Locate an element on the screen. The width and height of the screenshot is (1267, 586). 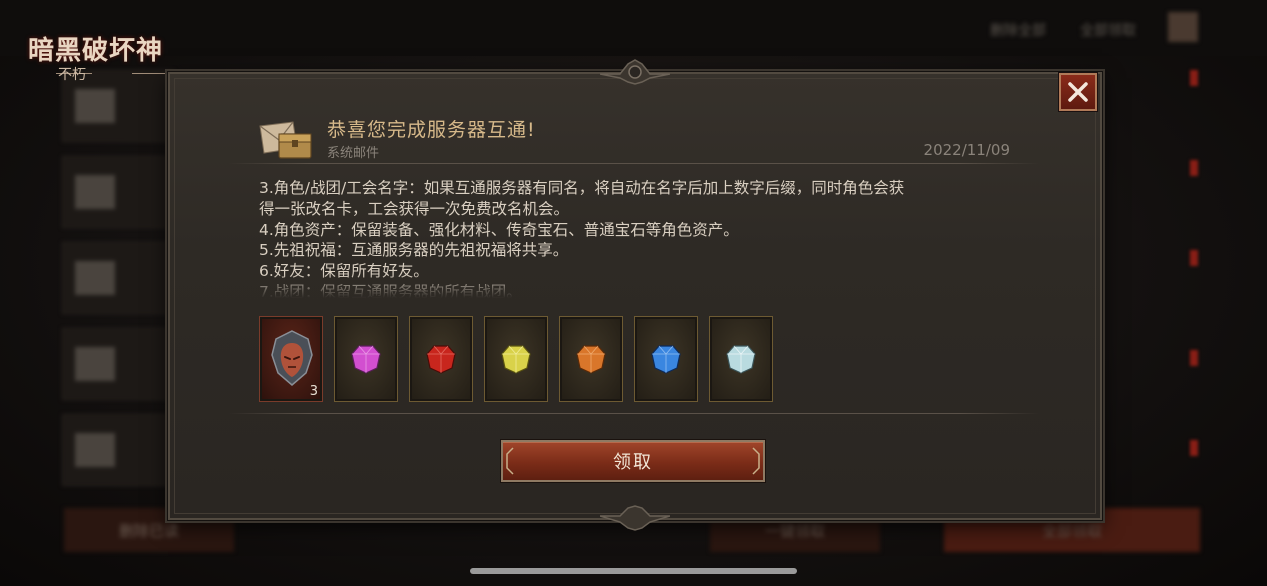
dialog-crest-bottom is located at coordinates (635, 518).